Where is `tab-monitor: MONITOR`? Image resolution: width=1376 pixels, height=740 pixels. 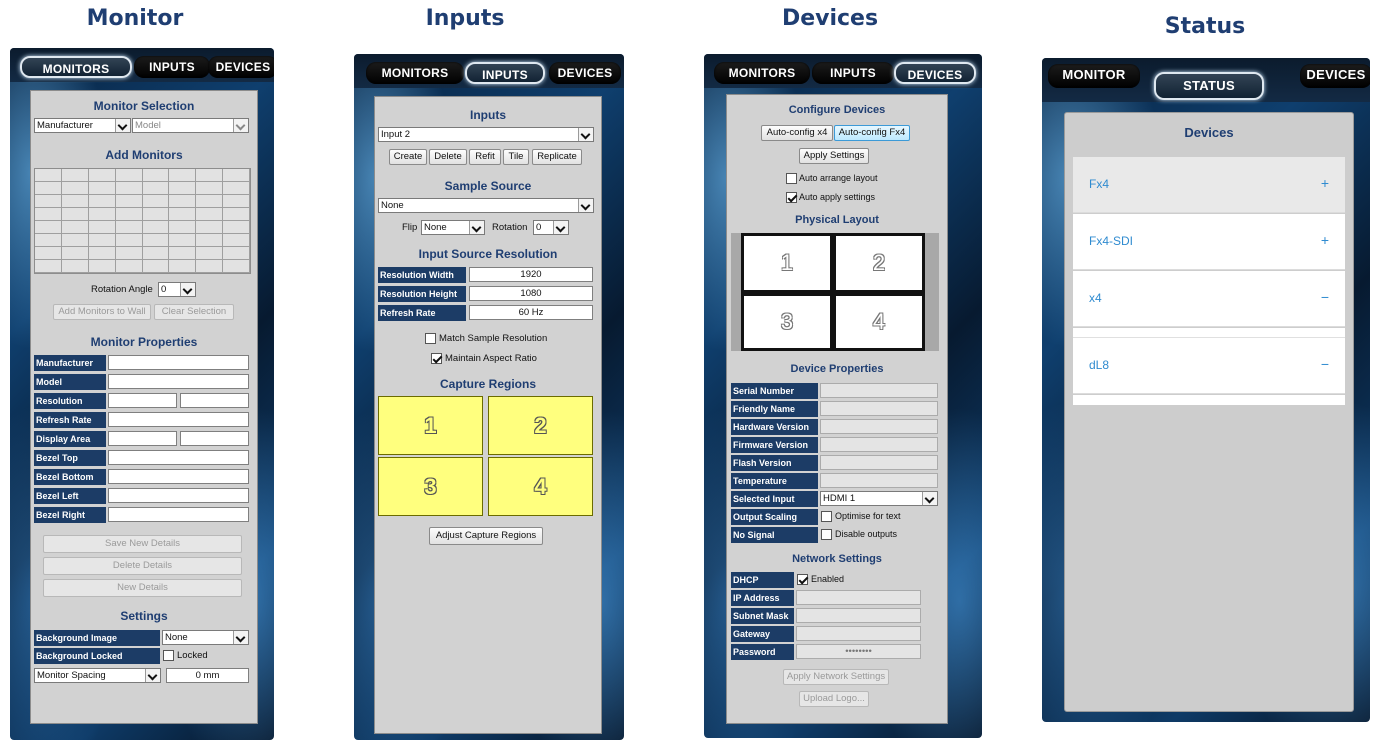
tab-monitor: MONITOR is located at coordinates (1094, 76).